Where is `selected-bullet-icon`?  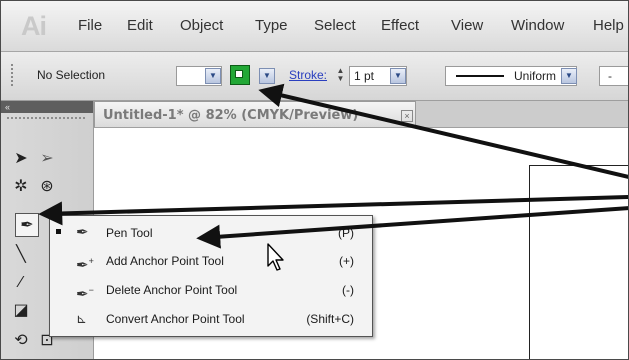 selected-bullet-icon is located at coordinates (58, 231).